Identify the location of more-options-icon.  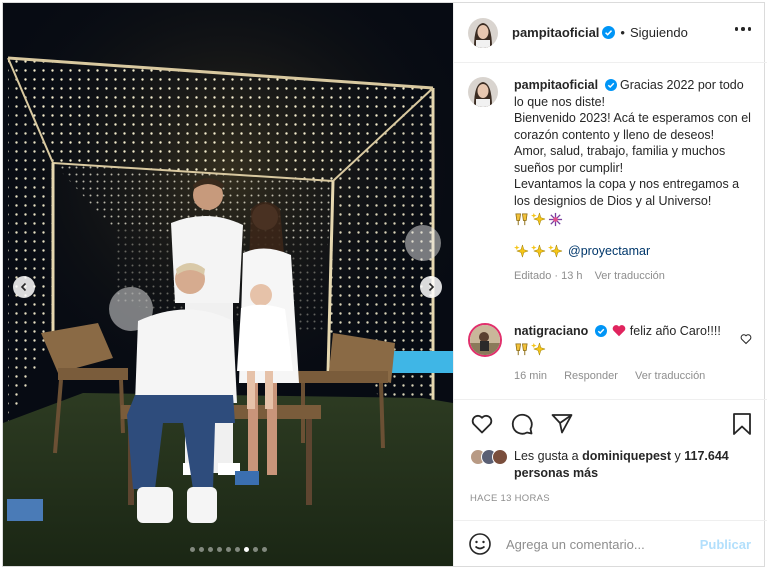
(742, 29).